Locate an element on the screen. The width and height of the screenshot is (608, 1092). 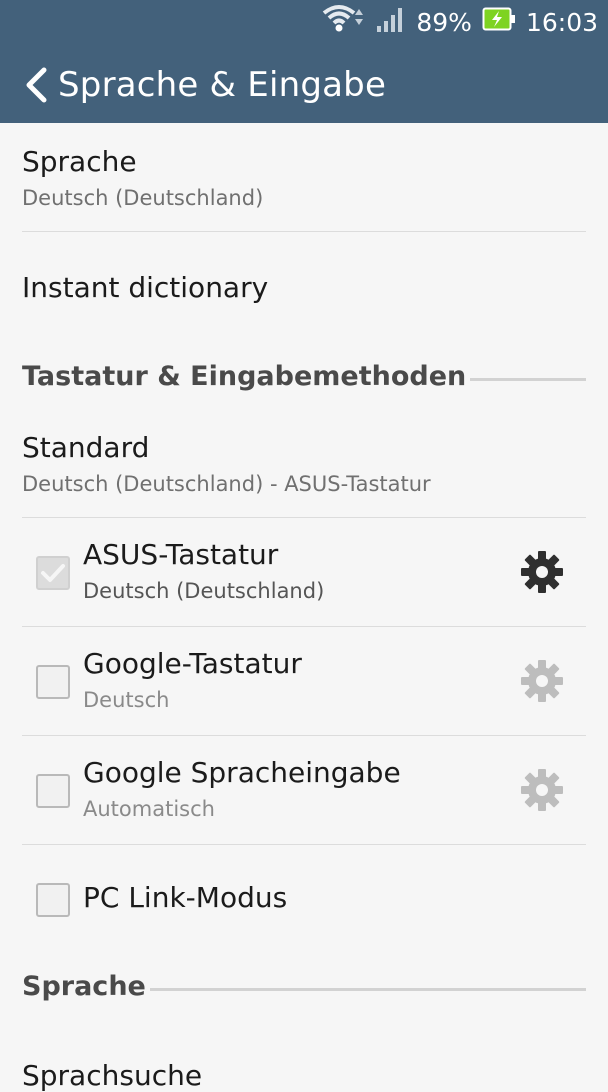
checkmark-icon is located at coordinates (53, 573).